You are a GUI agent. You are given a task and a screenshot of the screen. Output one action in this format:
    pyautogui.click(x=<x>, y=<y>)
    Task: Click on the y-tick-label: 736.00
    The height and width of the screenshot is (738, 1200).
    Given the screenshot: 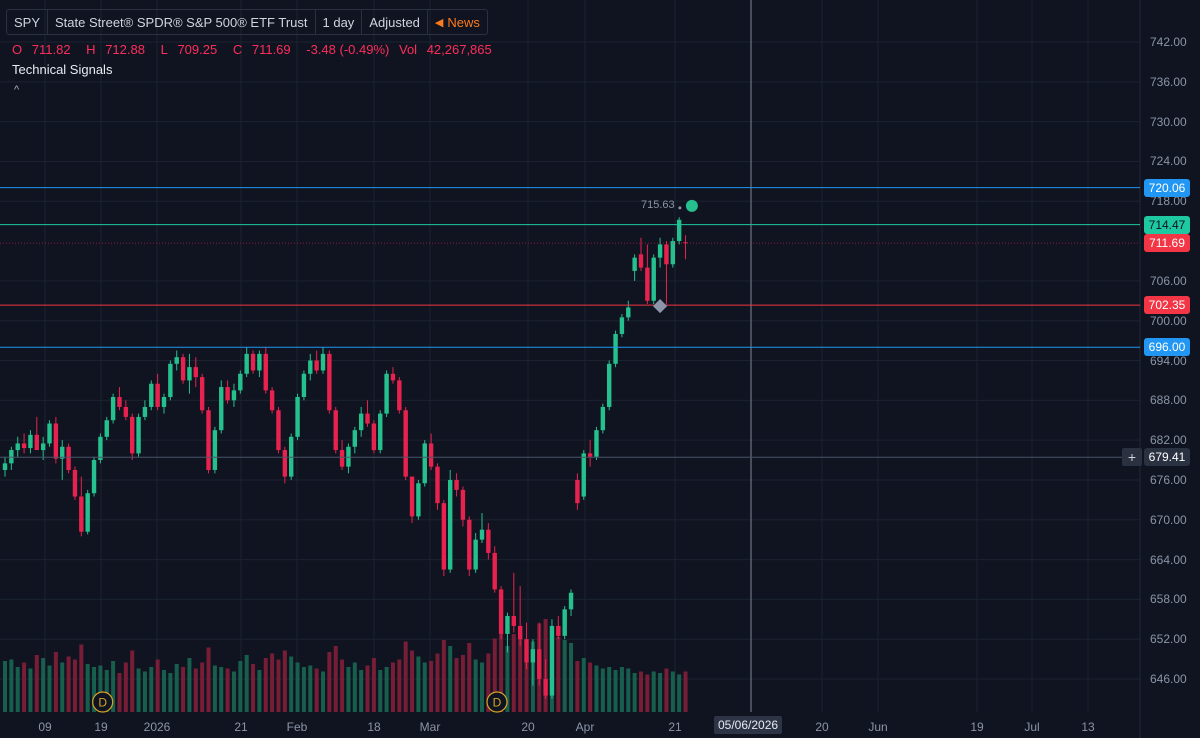 What is the action you would take?
    pyautogui.click(x=1168, y=81)
    